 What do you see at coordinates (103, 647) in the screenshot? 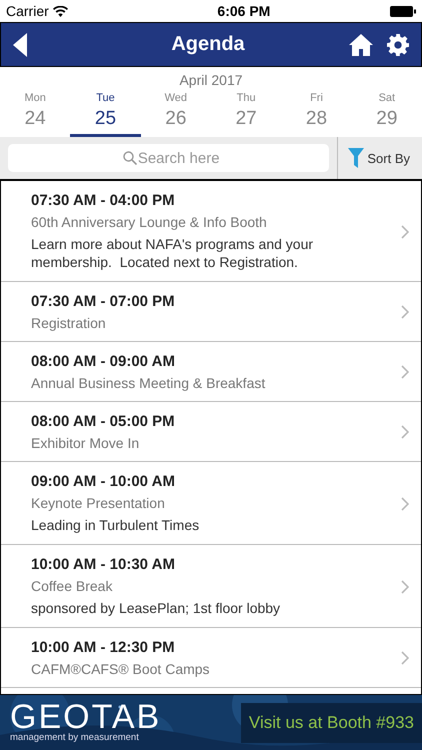
I see `session-time: 10:00 AM - 12:30 PM` at bounding box center [103, 647].